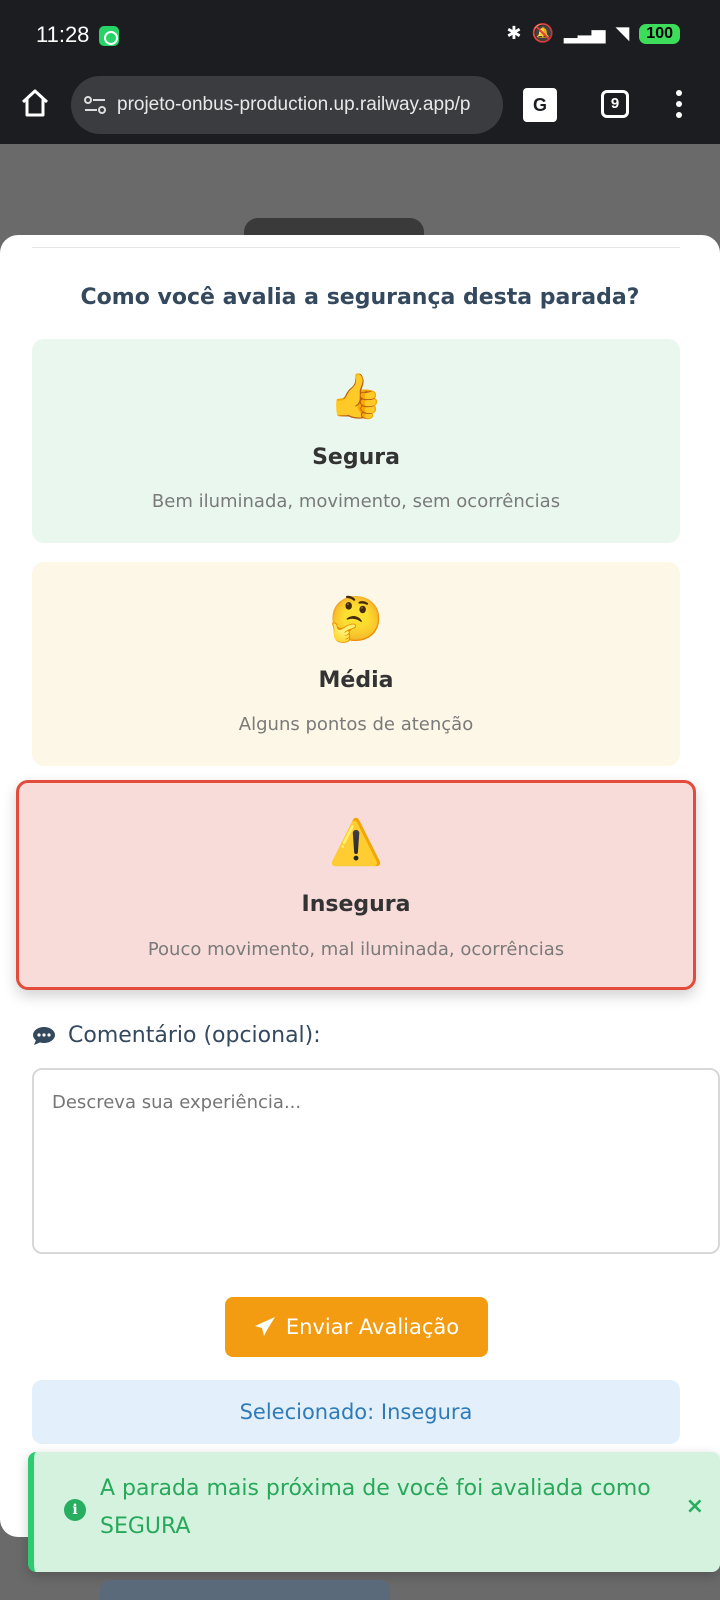 The height and width of the screenshot is (1600, 720). Describe the element at coordinates (356, 1412) in the screenshot. I see `selected-status: Selecionado: Insegura` at that location.